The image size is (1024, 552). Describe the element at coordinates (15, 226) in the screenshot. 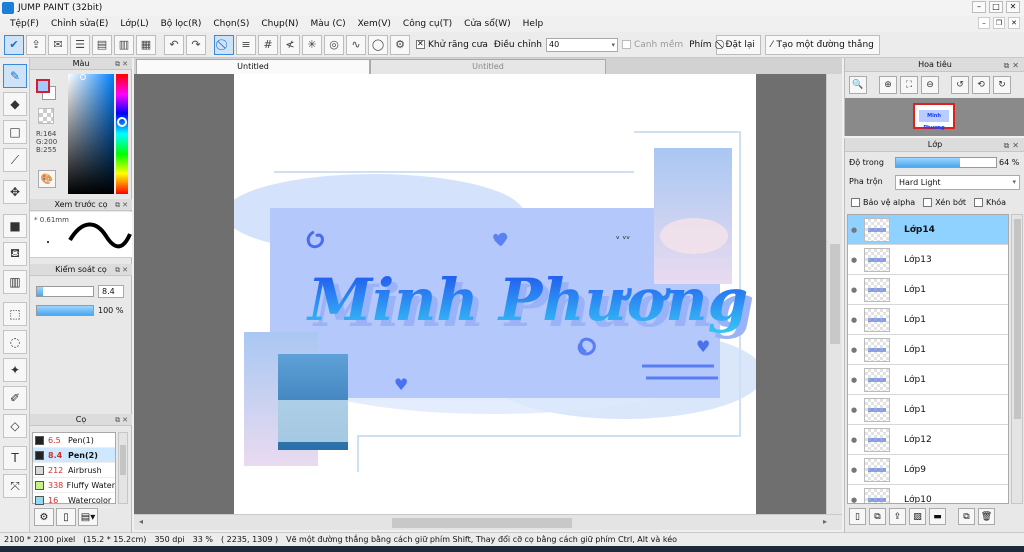

I see `fill-rect-tool-icon: ■` at that location.